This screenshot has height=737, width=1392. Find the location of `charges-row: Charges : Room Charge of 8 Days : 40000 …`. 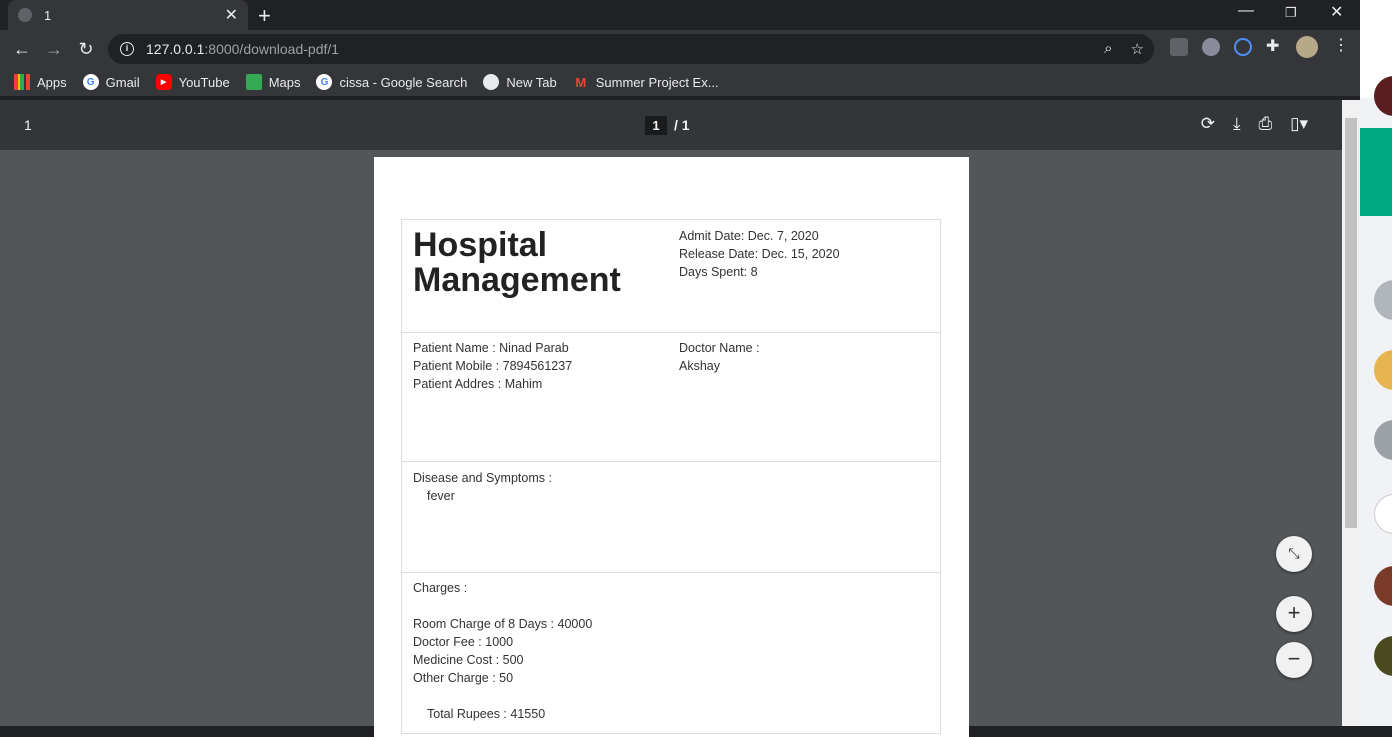

charges-row: Charges : Room Charge of 8 Days : 40000 … is located at coordinates (671, 653).